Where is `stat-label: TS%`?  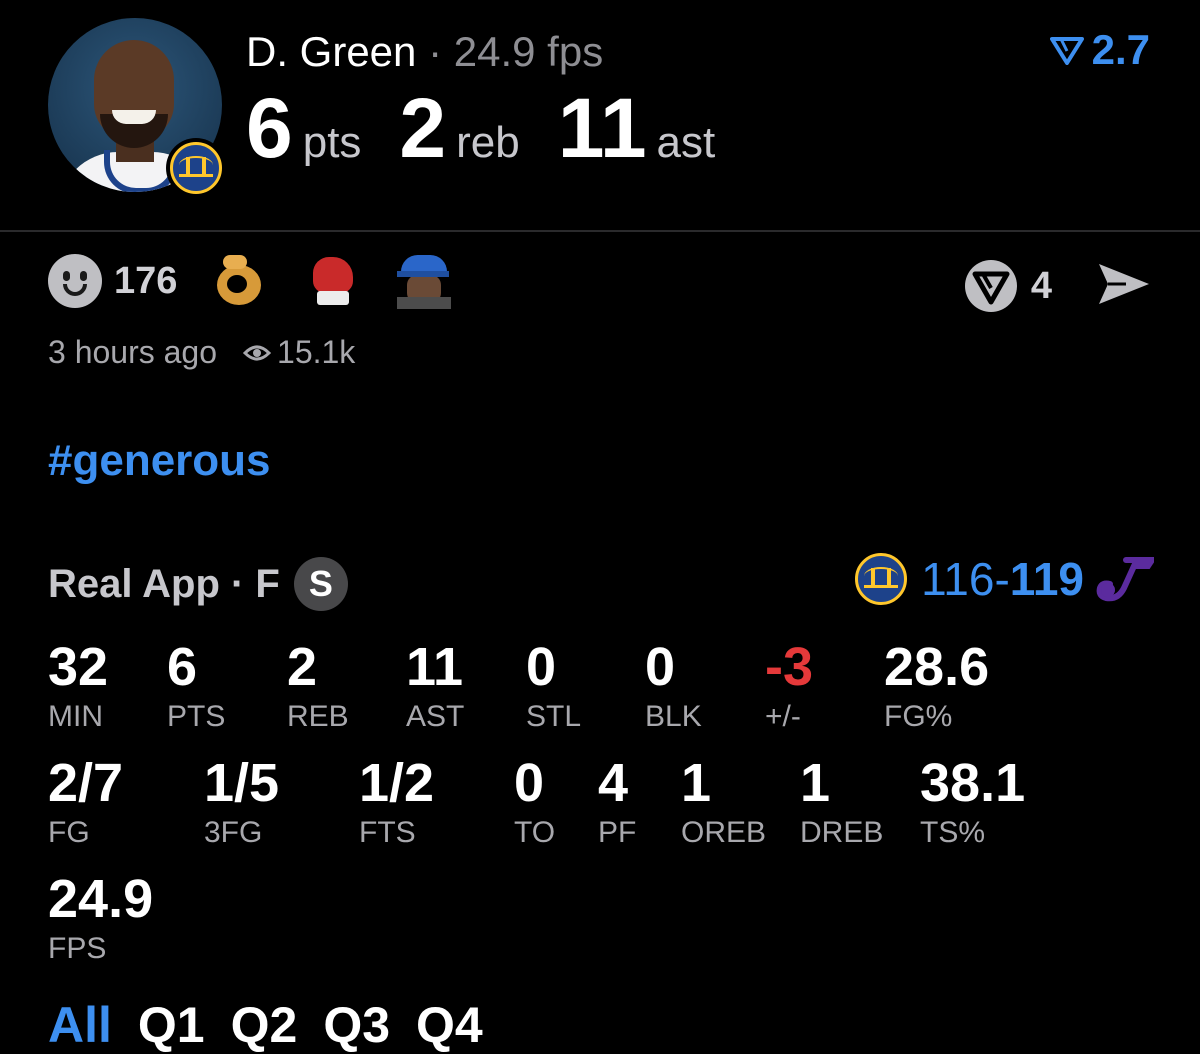
stat-label: TS% is located at coordinates (953, 832).